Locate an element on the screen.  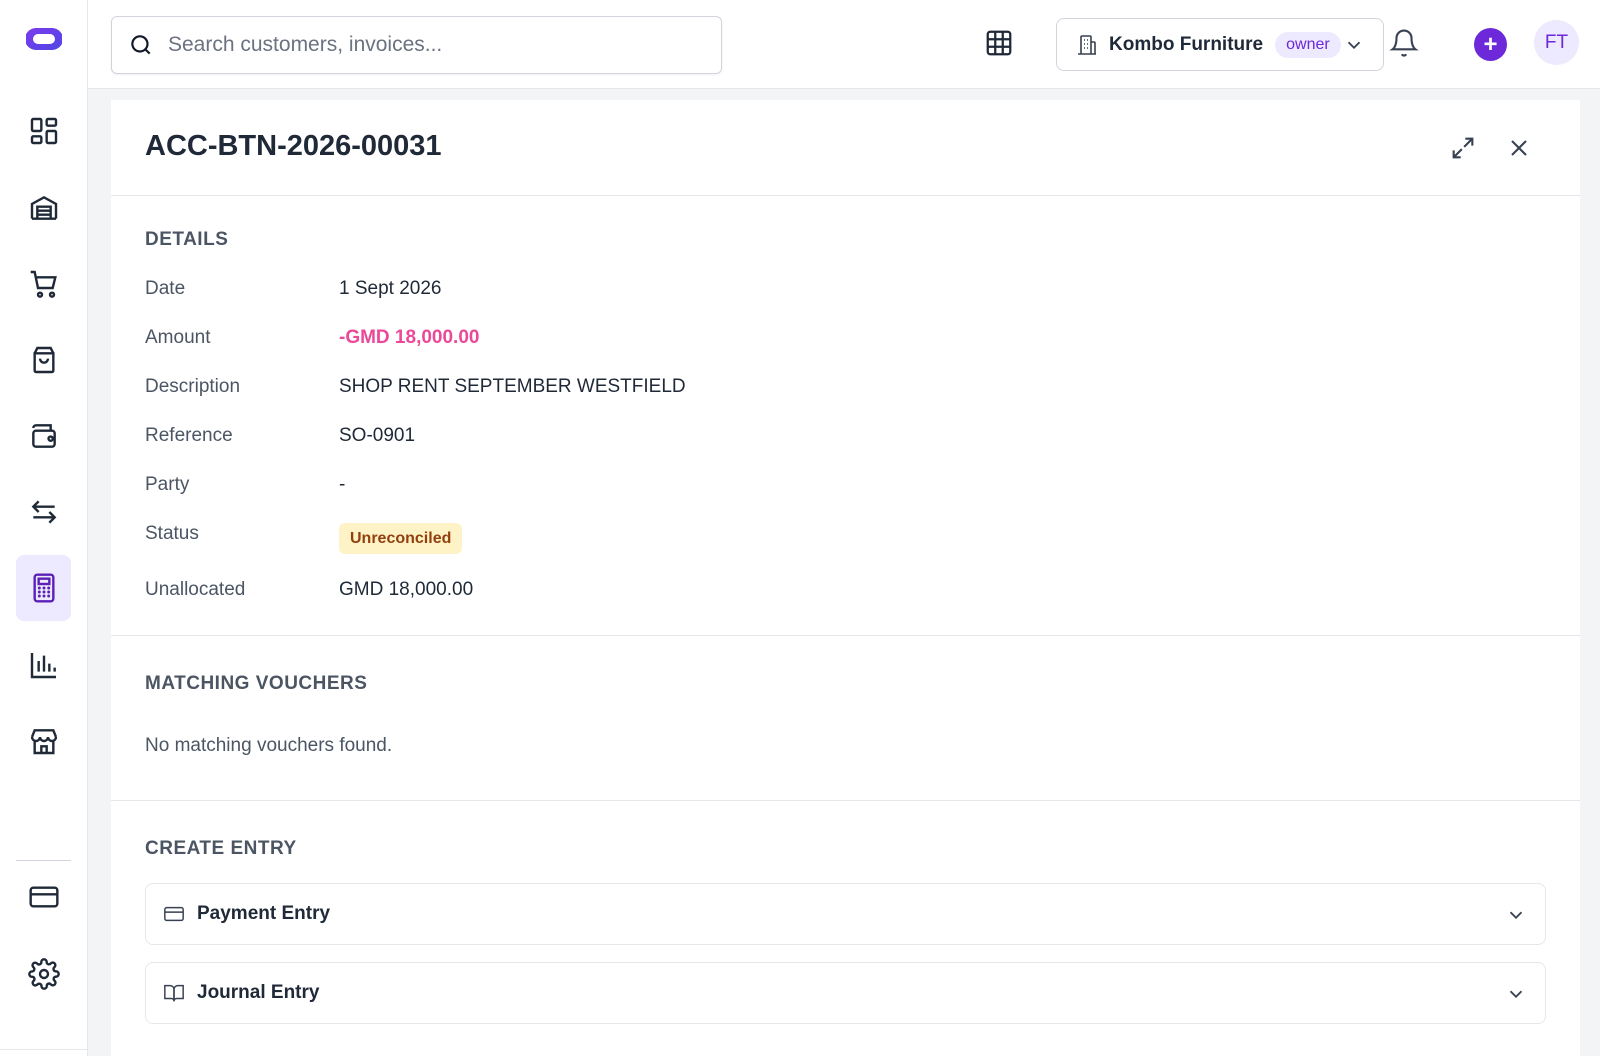
sidebar-item-dashboard is located at coordinates (43, 131).